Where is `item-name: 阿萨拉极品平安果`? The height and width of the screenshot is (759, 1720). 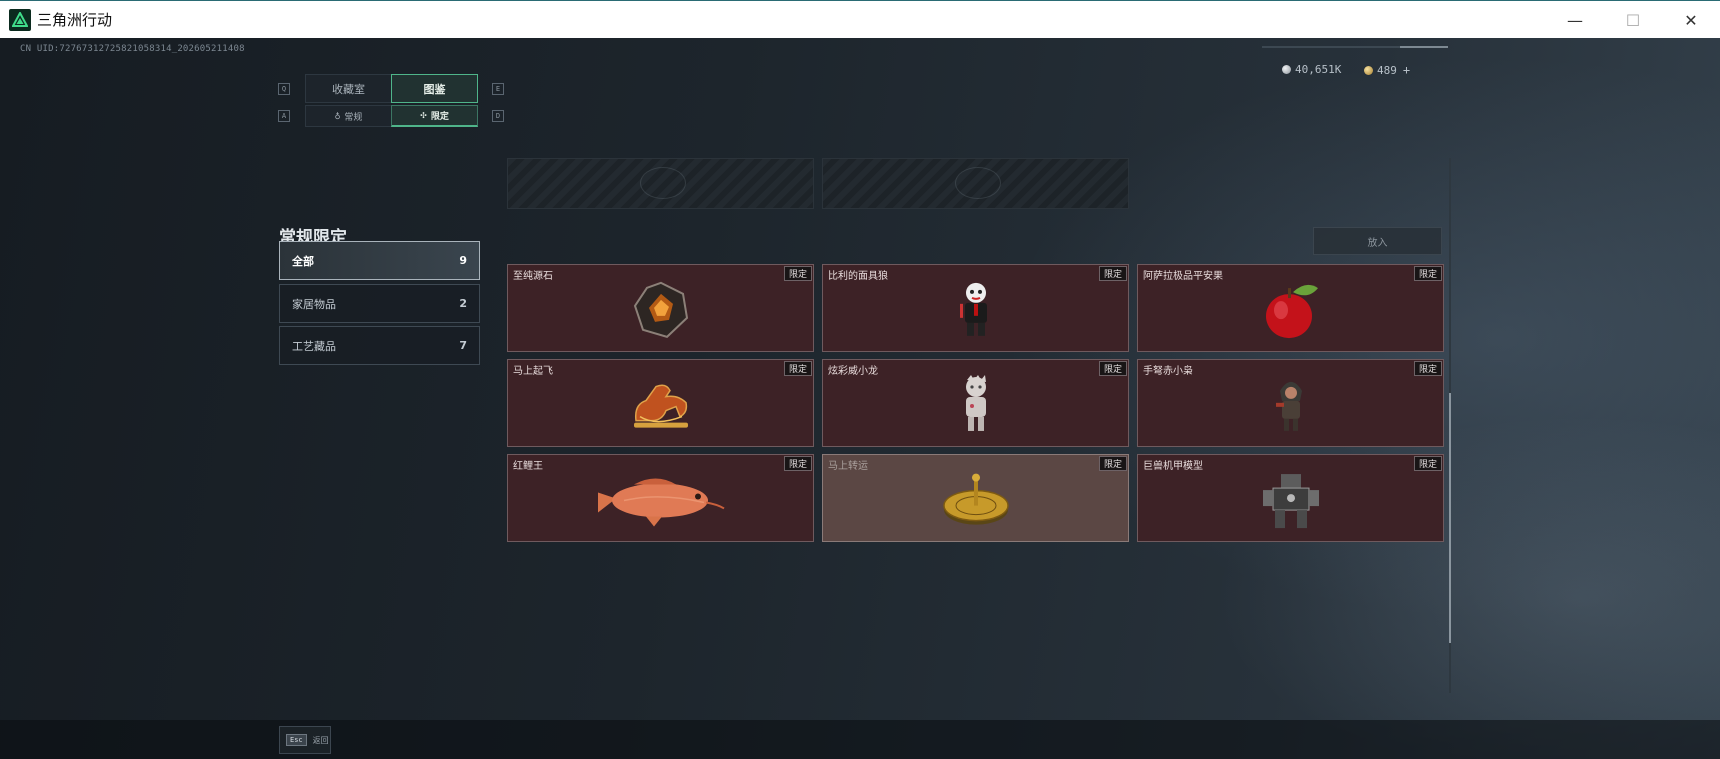 item-name: 阿萨拉极品平安果 is located at coordinates (1183, 276).